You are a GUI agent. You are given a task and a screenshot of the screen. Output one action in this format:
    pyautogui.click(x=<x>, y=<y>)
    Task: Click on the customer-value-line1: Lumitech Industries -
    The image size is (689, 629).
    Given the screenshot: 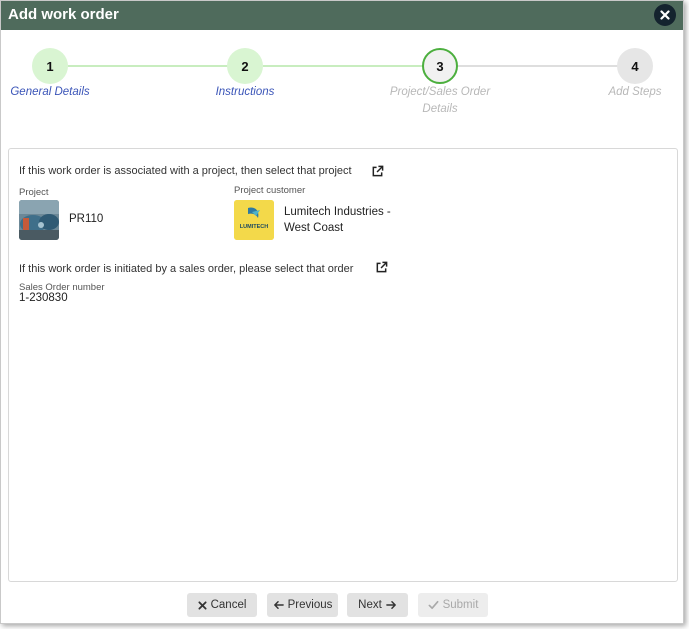 What is the action you would take?
    pyautogui.click(x=337, y=212)
    